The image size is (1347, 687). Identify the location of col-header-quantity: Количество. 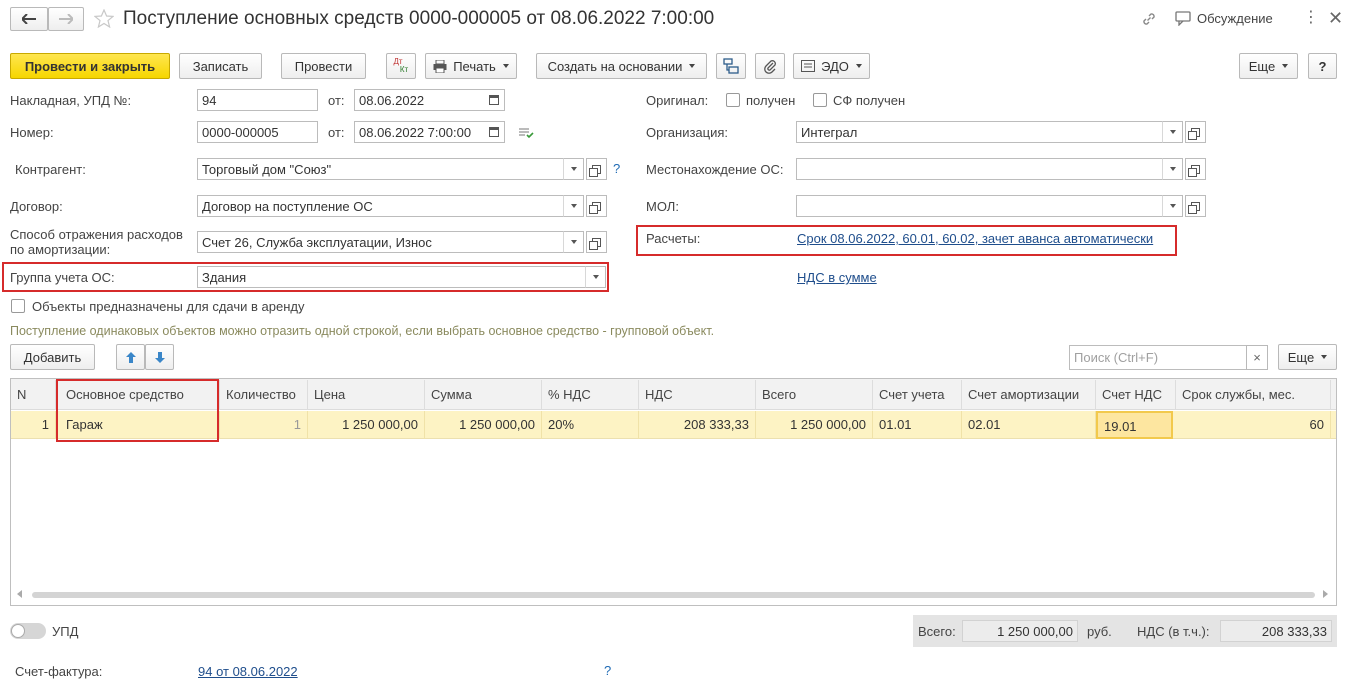
(264, 395).